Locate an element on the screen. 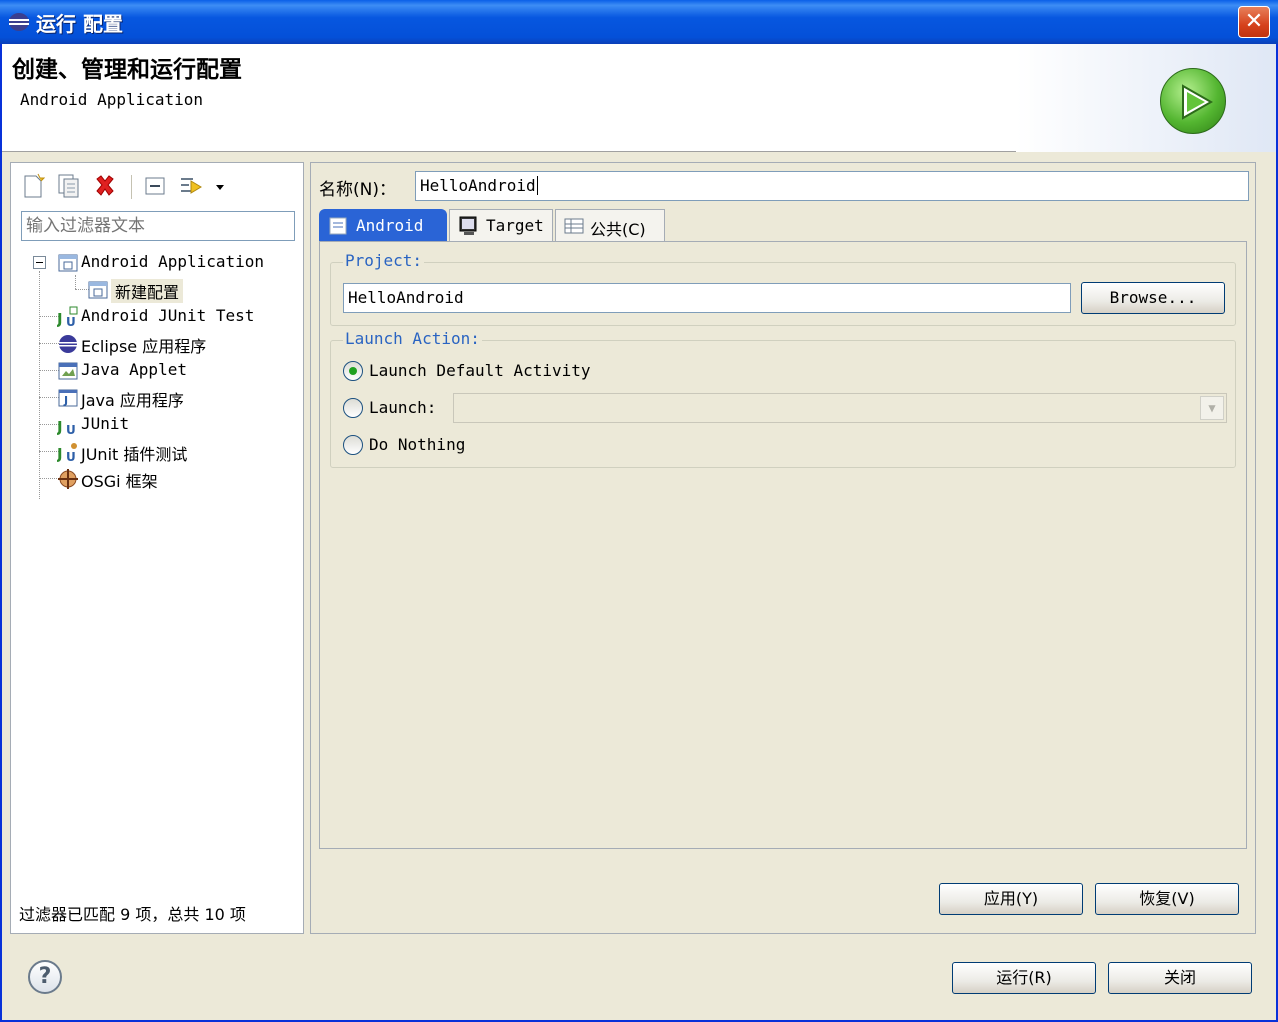 The width and height of the screenshot is (1278, 1022). collapse-all-icon is located at coordinates (155, 186).